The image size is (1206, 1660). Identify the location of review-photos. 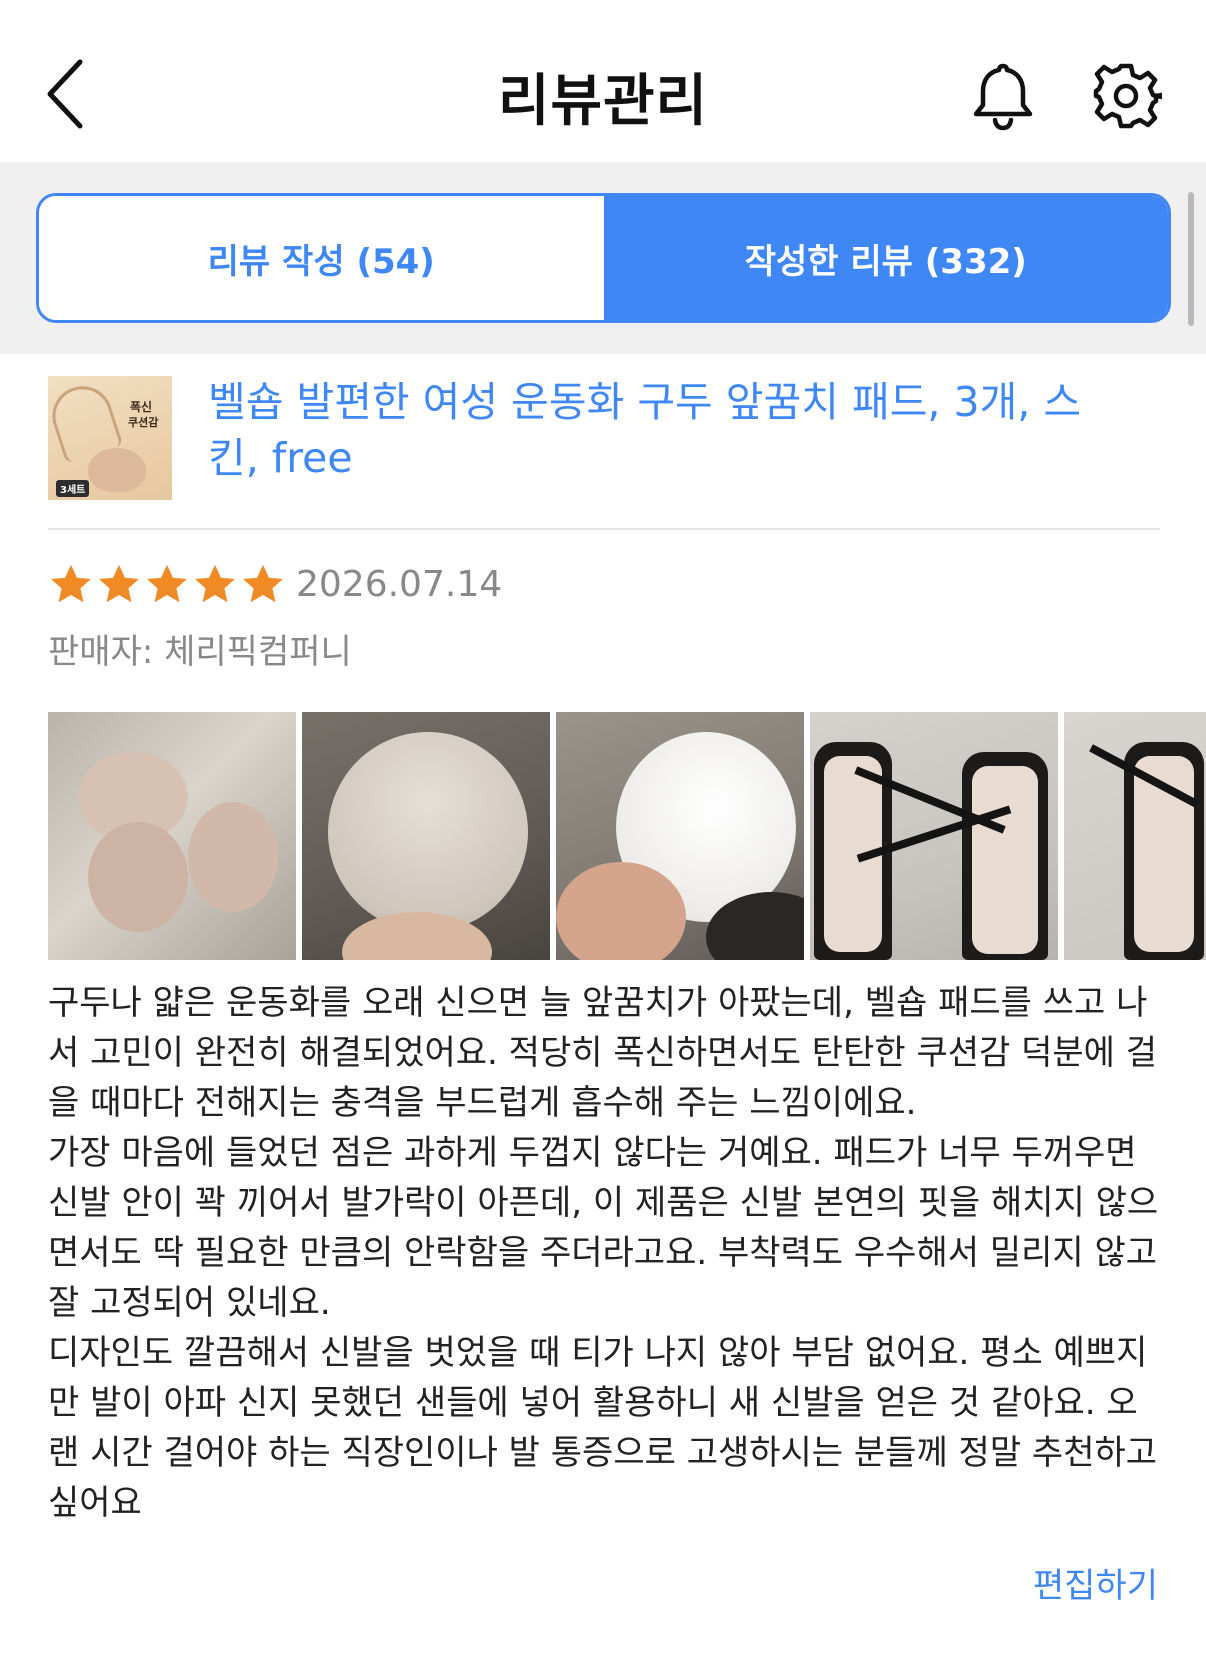
(627, 837).